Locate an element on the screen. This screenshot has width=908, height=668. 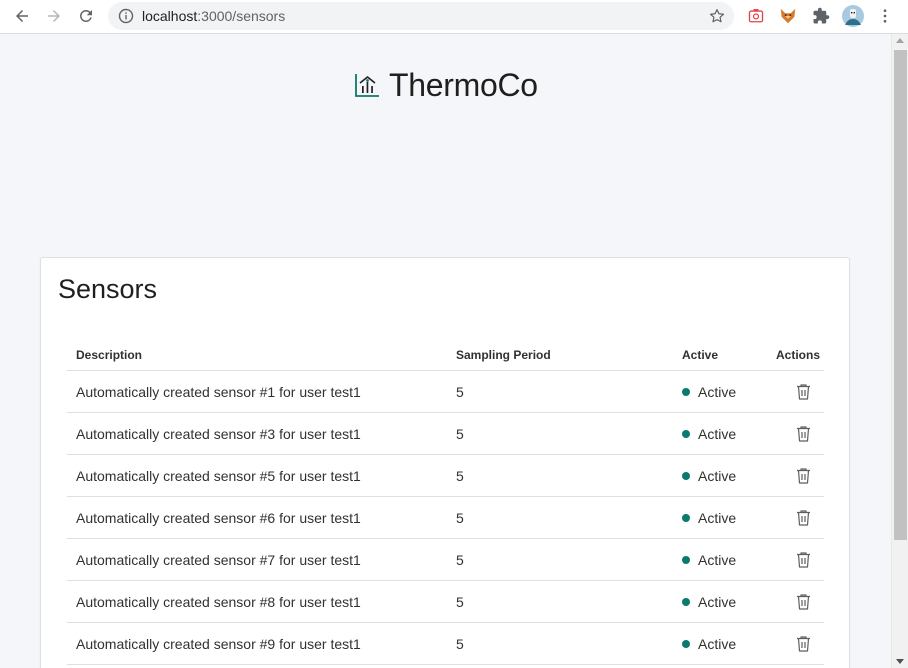
profile-avatar-icon is located at coordinates (853, 16).